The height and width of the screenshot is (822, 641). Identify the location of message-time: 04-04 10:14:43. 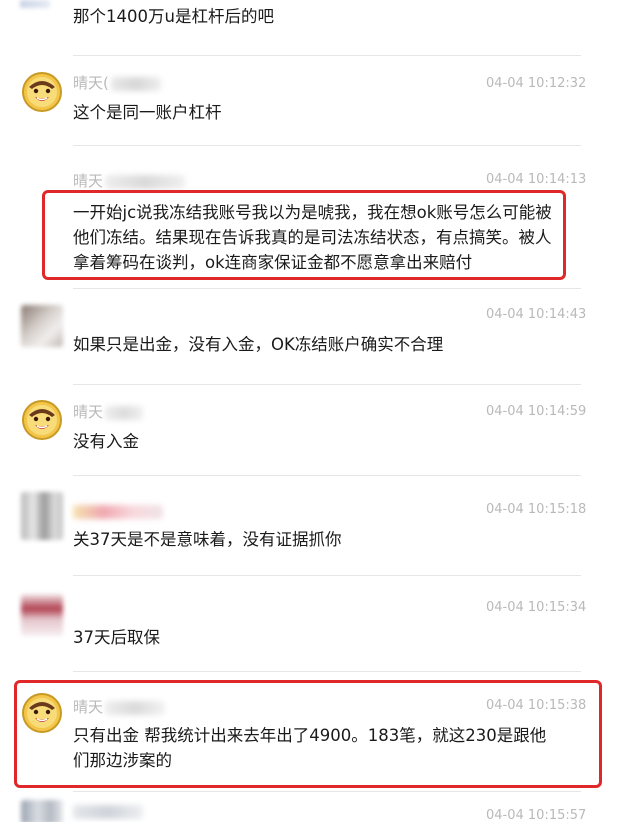
(536, 314).